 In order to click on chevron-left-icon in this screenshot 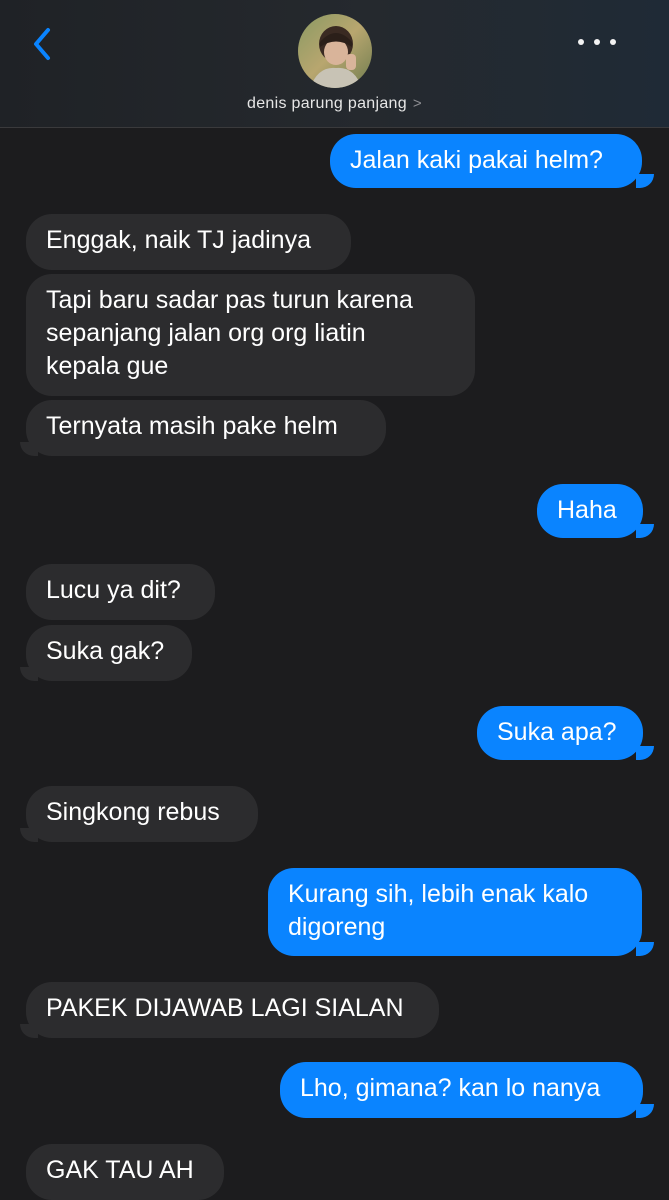, I will do `click(42, 44)`.